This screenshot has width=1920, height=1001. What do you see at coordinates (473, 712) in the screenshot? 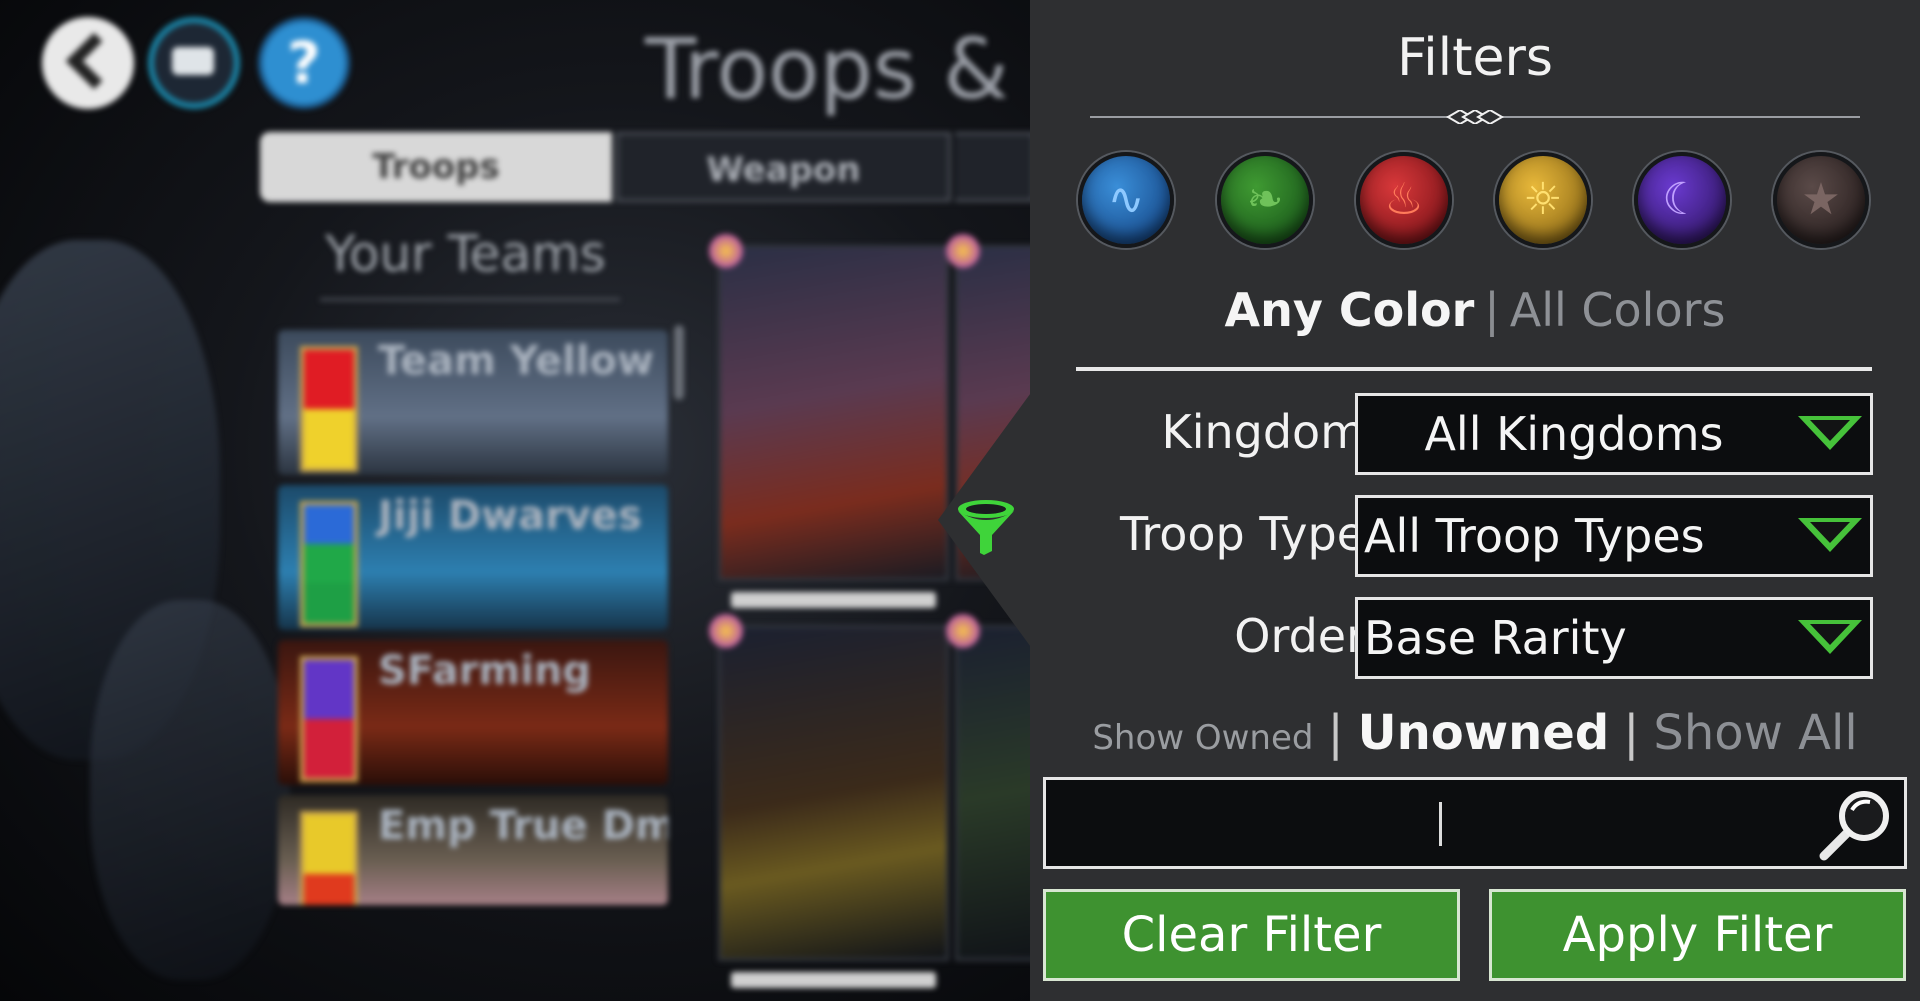
I see `team-item: SFarming` at bounding box center [473, 712].